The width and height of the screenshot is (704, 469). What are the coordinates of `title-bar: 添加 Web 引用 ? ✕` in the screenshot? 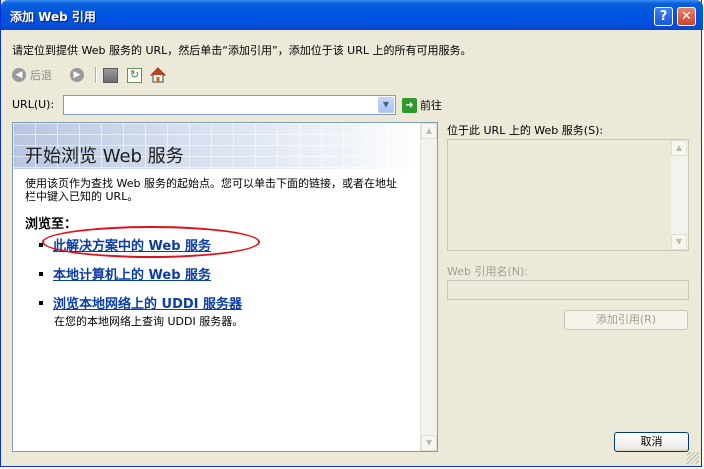 It's located at (352, 15).